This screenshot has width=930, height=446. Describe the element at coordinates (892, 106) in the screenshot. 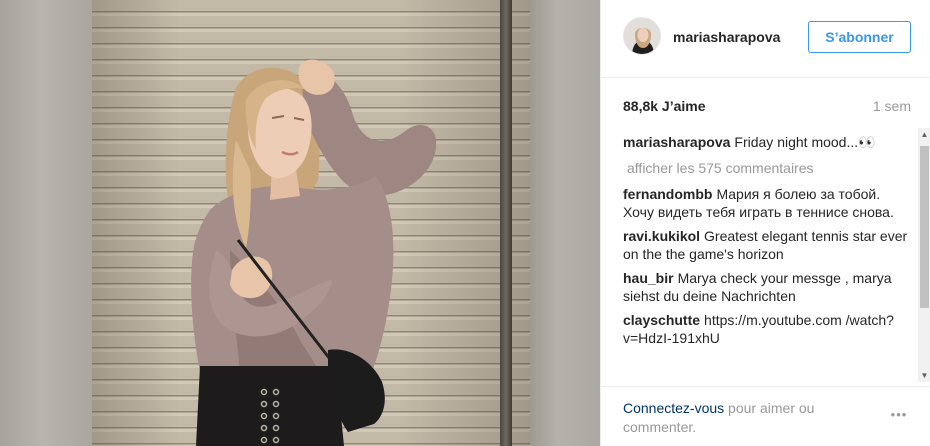

I see `post-timestamp: 1 sem` at that location.